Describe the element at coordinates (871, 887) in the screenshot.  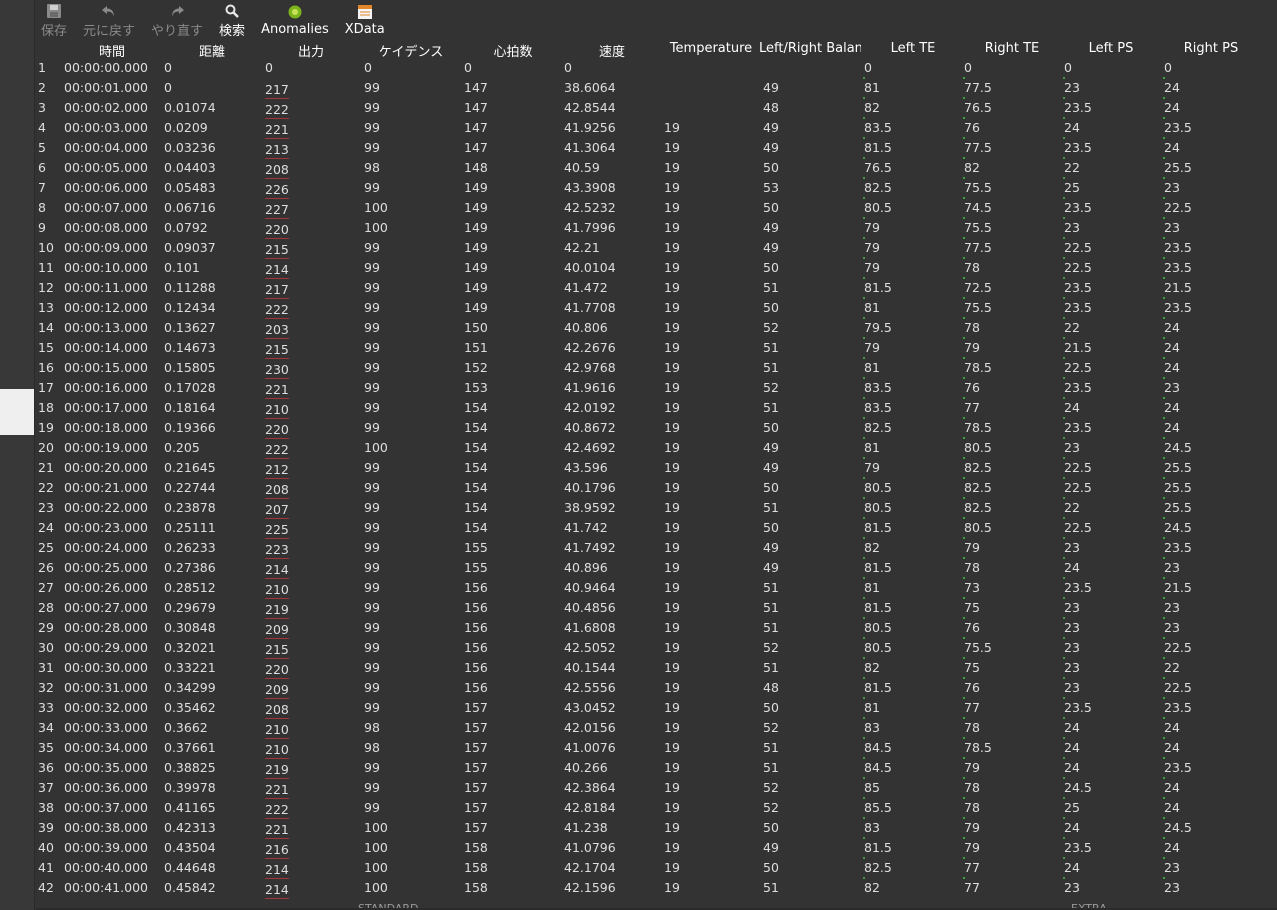
I see `cell-left-te: 82` at that location.